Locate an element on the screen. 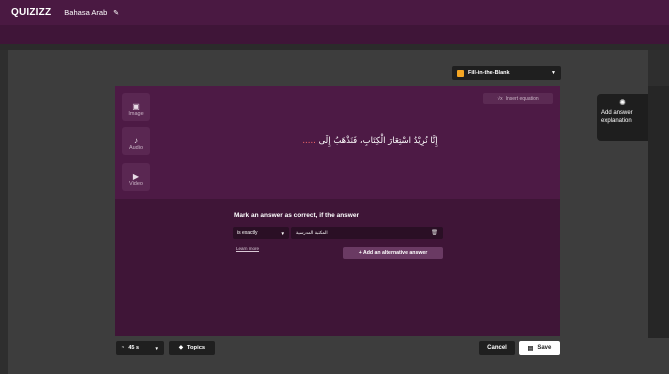 This screenshot has height=374, width=669. timer-value: 45 s is located at coordinates (134, 348).